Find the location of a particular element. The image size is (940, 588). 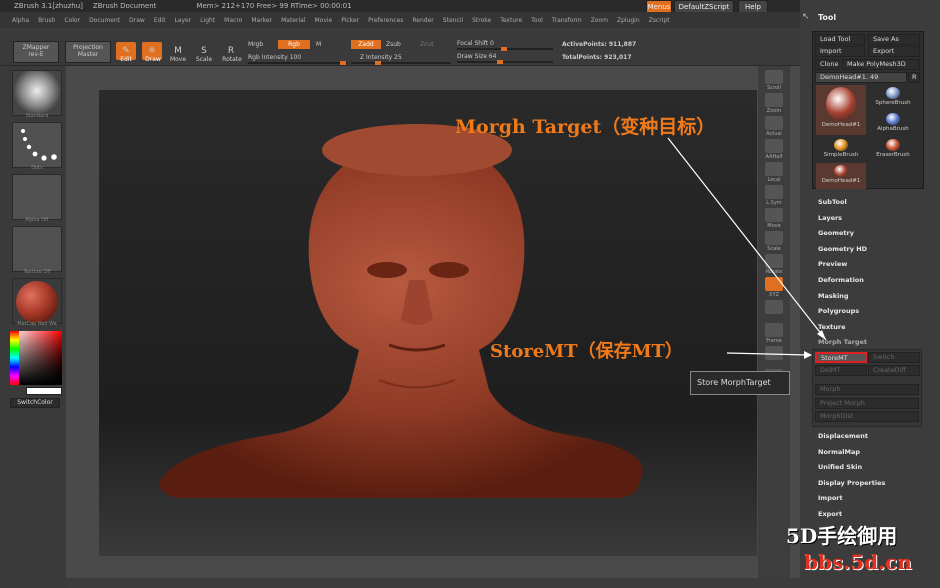

annotation-arrows is located at coordinates (747, 248).